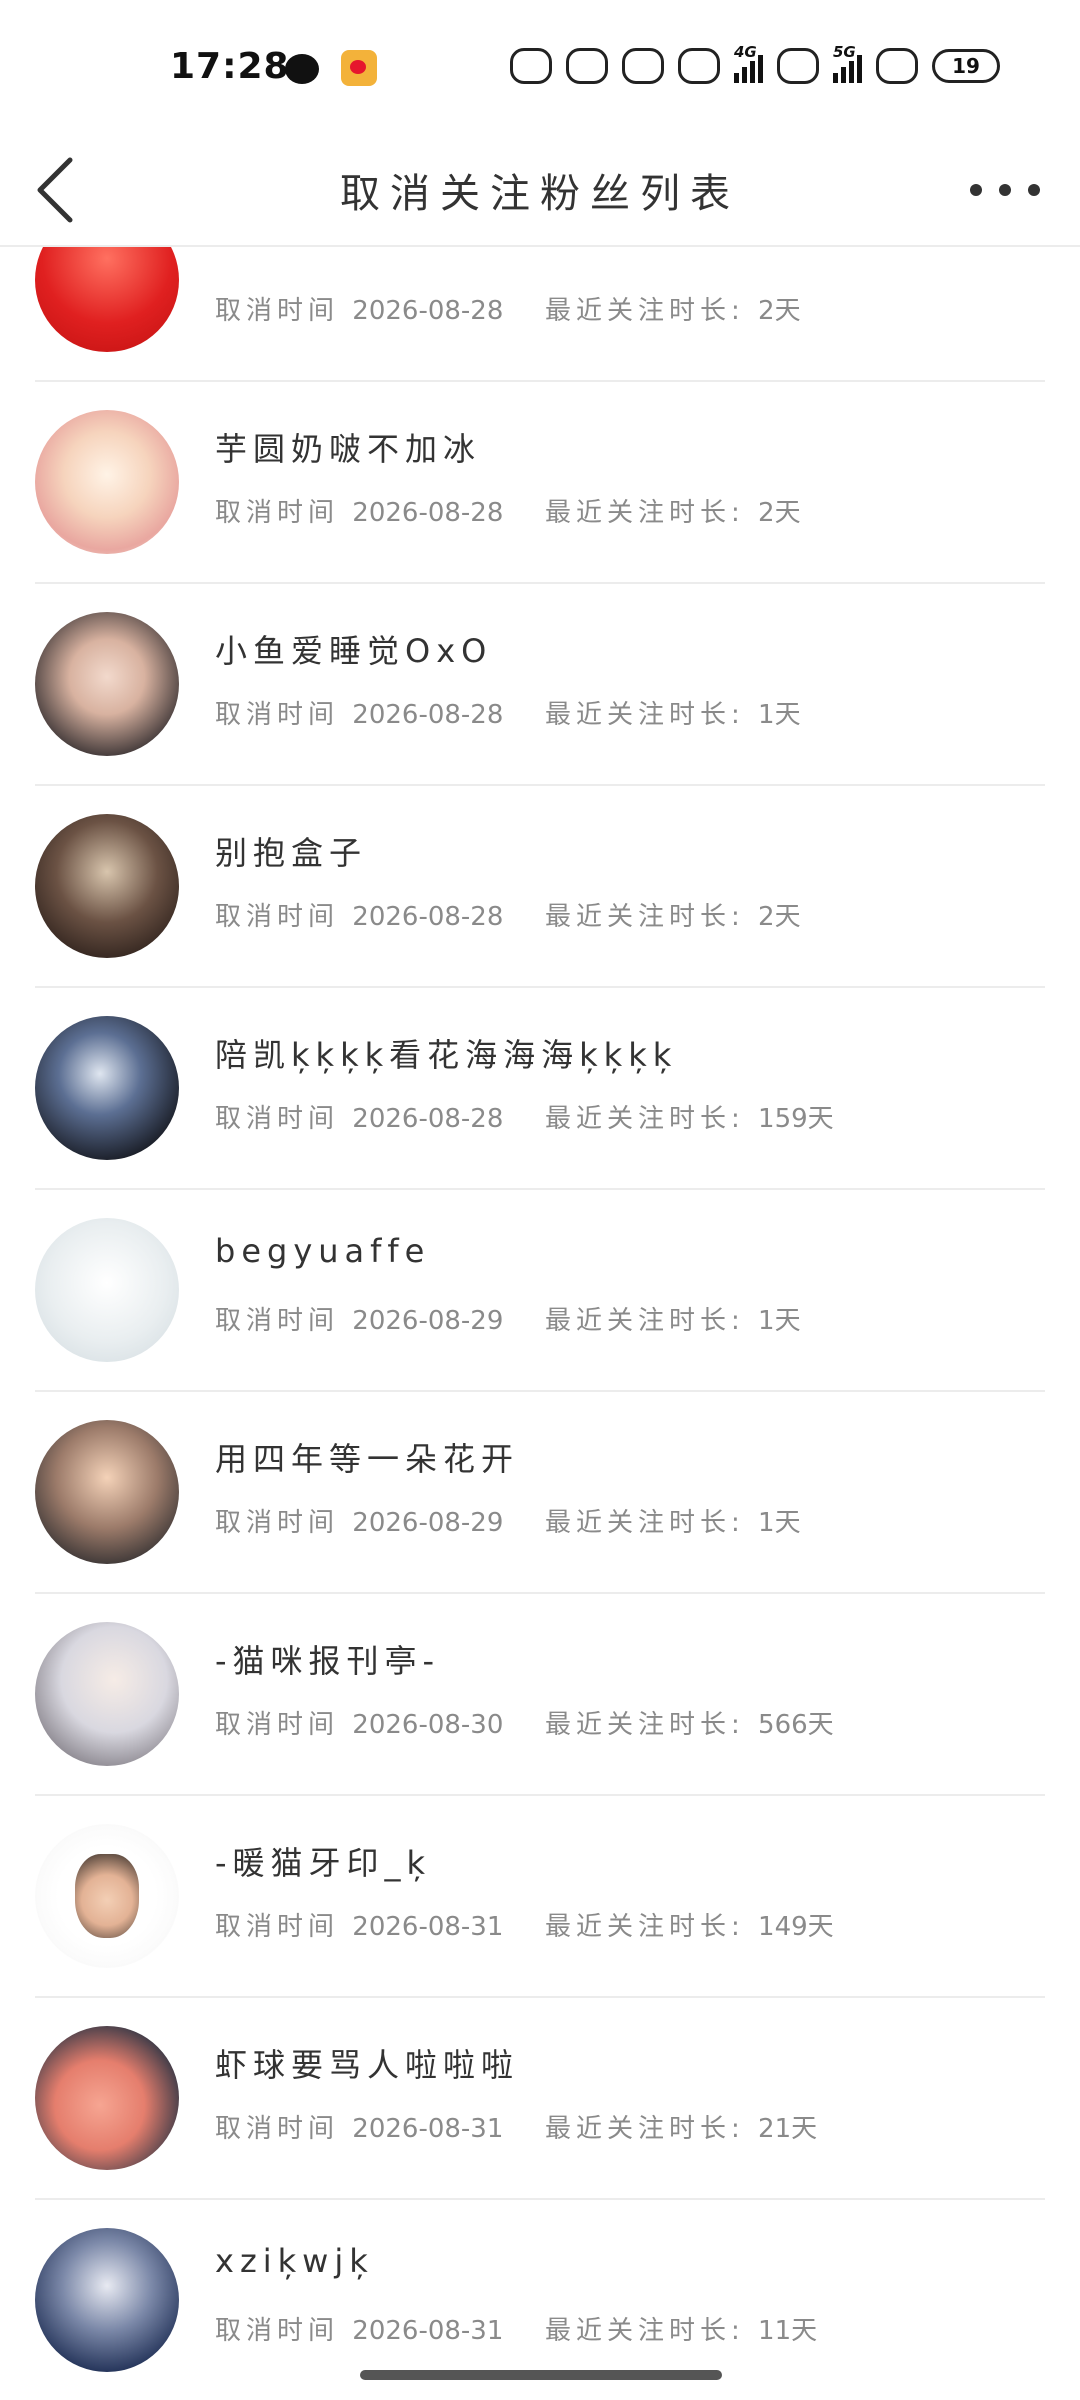  I want to click on user-name: 陪凯ķķķķ看花海海海ķķķķ, so click(446, 1053).